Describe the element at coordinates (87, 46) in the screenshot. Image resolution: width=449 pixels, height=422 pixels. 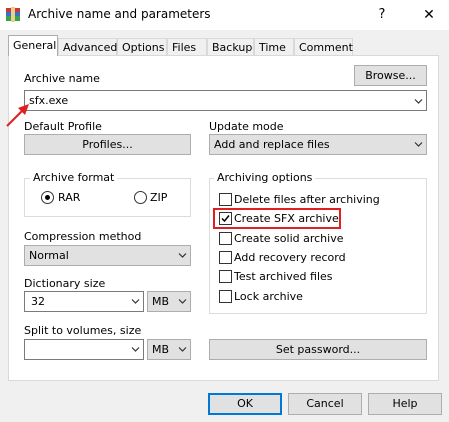
I see `tab-advanced: Advanced` at that location.